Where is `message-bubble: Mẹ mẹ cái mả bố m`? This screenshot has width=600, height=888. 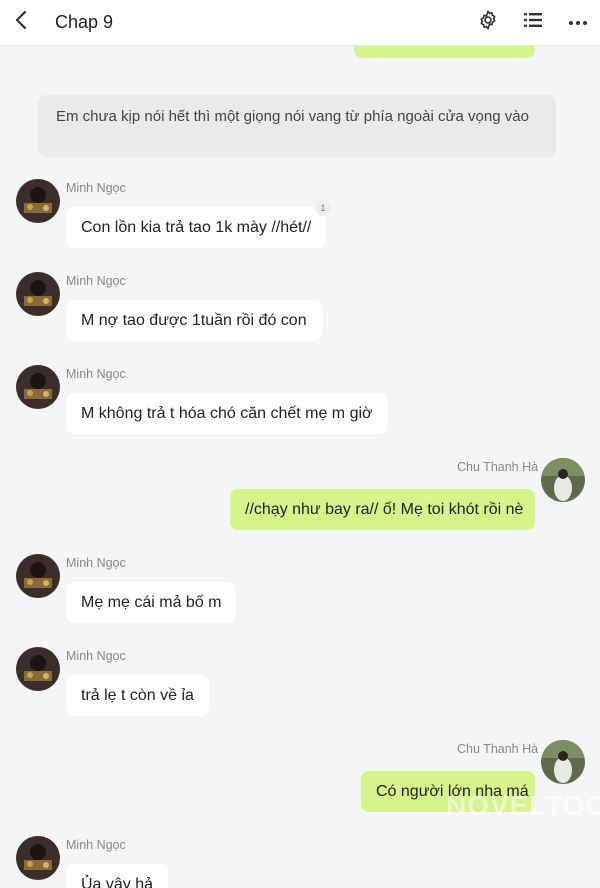 message-bubble: Mẹ mẹ cái mả bố m is located at coordinates (151, 602).